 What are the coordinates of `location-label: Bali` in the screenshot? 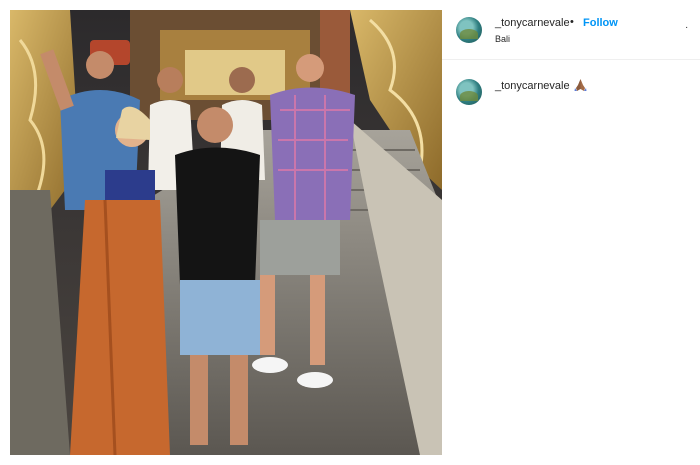 It's located at (502, 39).